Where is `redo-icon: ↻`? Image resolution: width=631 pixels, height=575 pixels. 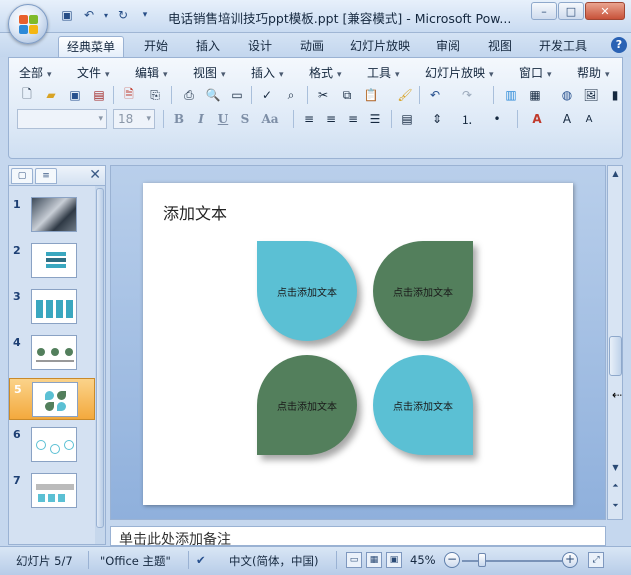 redo-icon: ↻ is located at coordinates (123, 15).